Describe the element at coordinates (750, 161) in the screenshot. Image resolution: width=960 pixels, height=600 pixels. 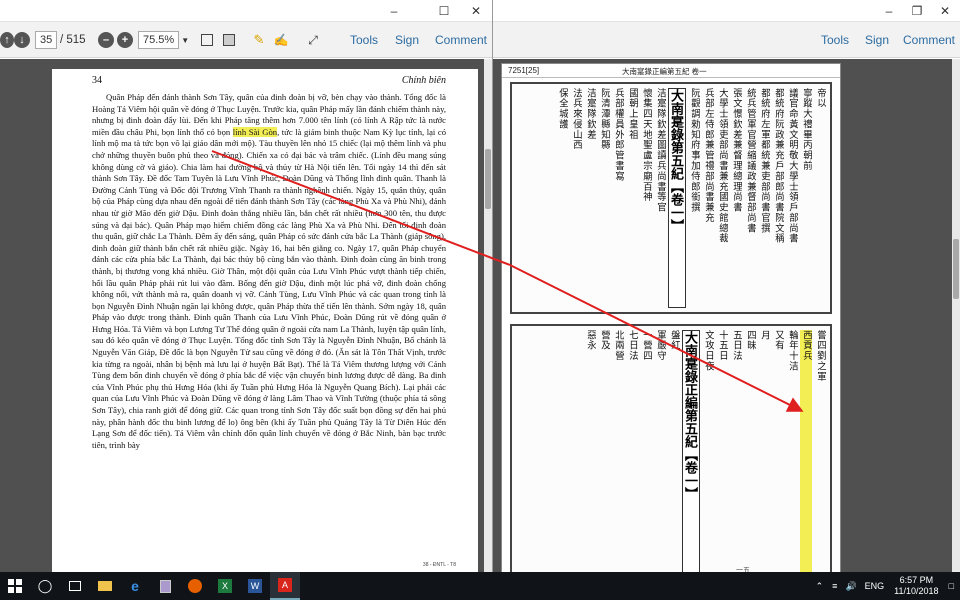
I see `text-column: 統兵管軍官營縮議政兼督部尚書` at that location.